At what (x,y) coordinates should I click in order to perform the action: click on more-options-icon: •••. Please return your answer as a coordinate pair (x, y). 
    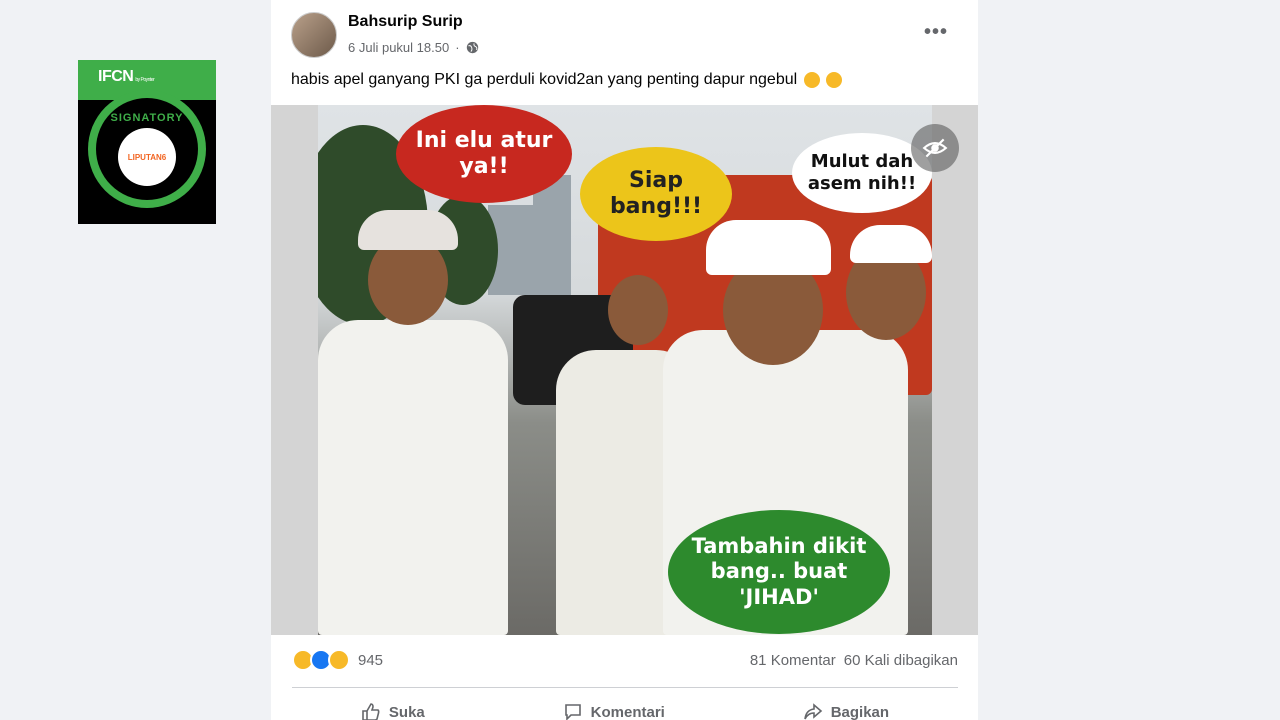
    Looking at the image, I should click on (936, 32).